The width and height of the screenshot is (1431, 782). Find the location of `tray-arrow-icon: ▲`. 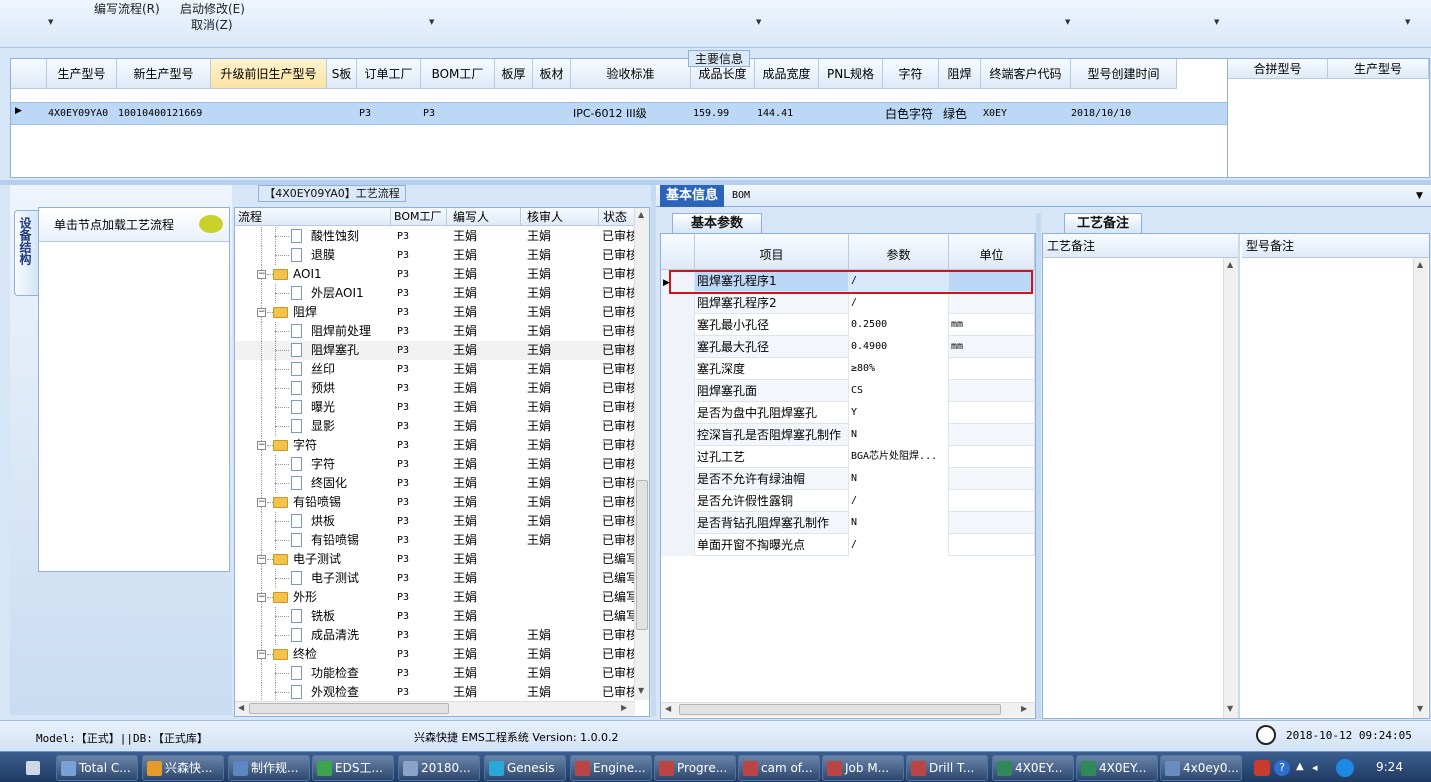

tray-arrow-icon: ▲ is located at coordinates (1300, 766).